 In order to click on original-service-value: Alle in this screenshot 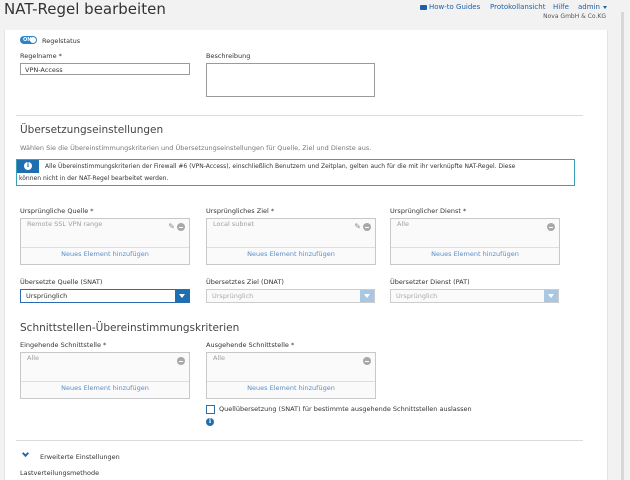, I will do `click(403, 224)`.